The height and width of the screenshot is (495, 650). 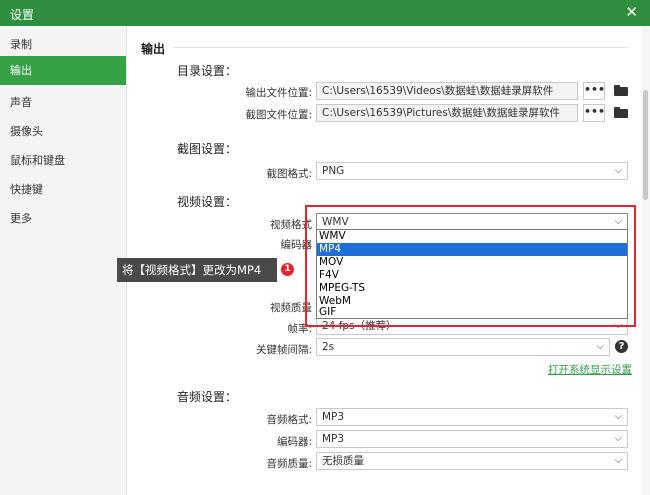 I want to click on step-badge: 1, so click(x=287, y=269).